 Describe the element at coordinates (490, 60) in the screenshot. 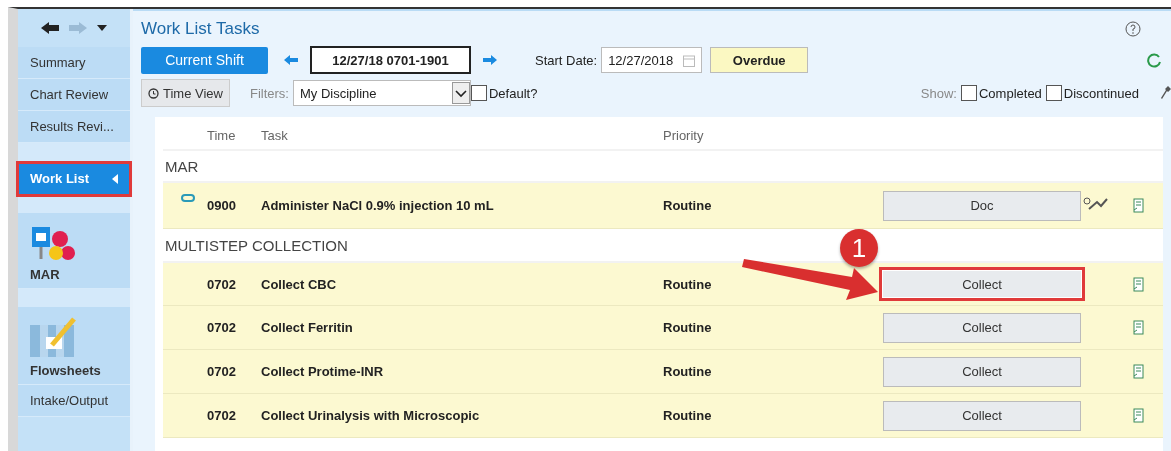

I see `next-arrow-icon` at that location.